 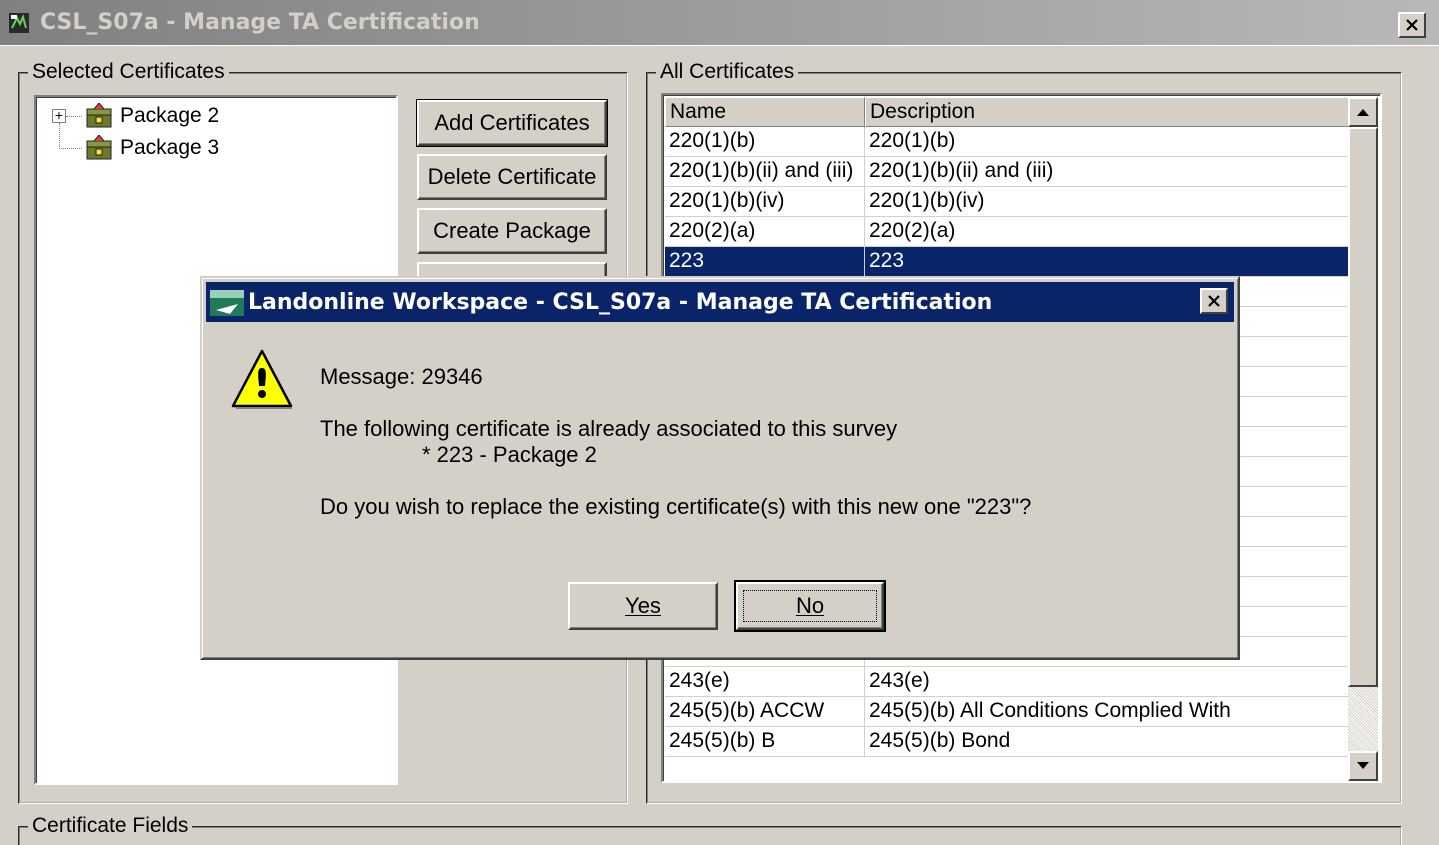 I want to click on tree-item-package-3: Package 3, so click(x=151, y=148).